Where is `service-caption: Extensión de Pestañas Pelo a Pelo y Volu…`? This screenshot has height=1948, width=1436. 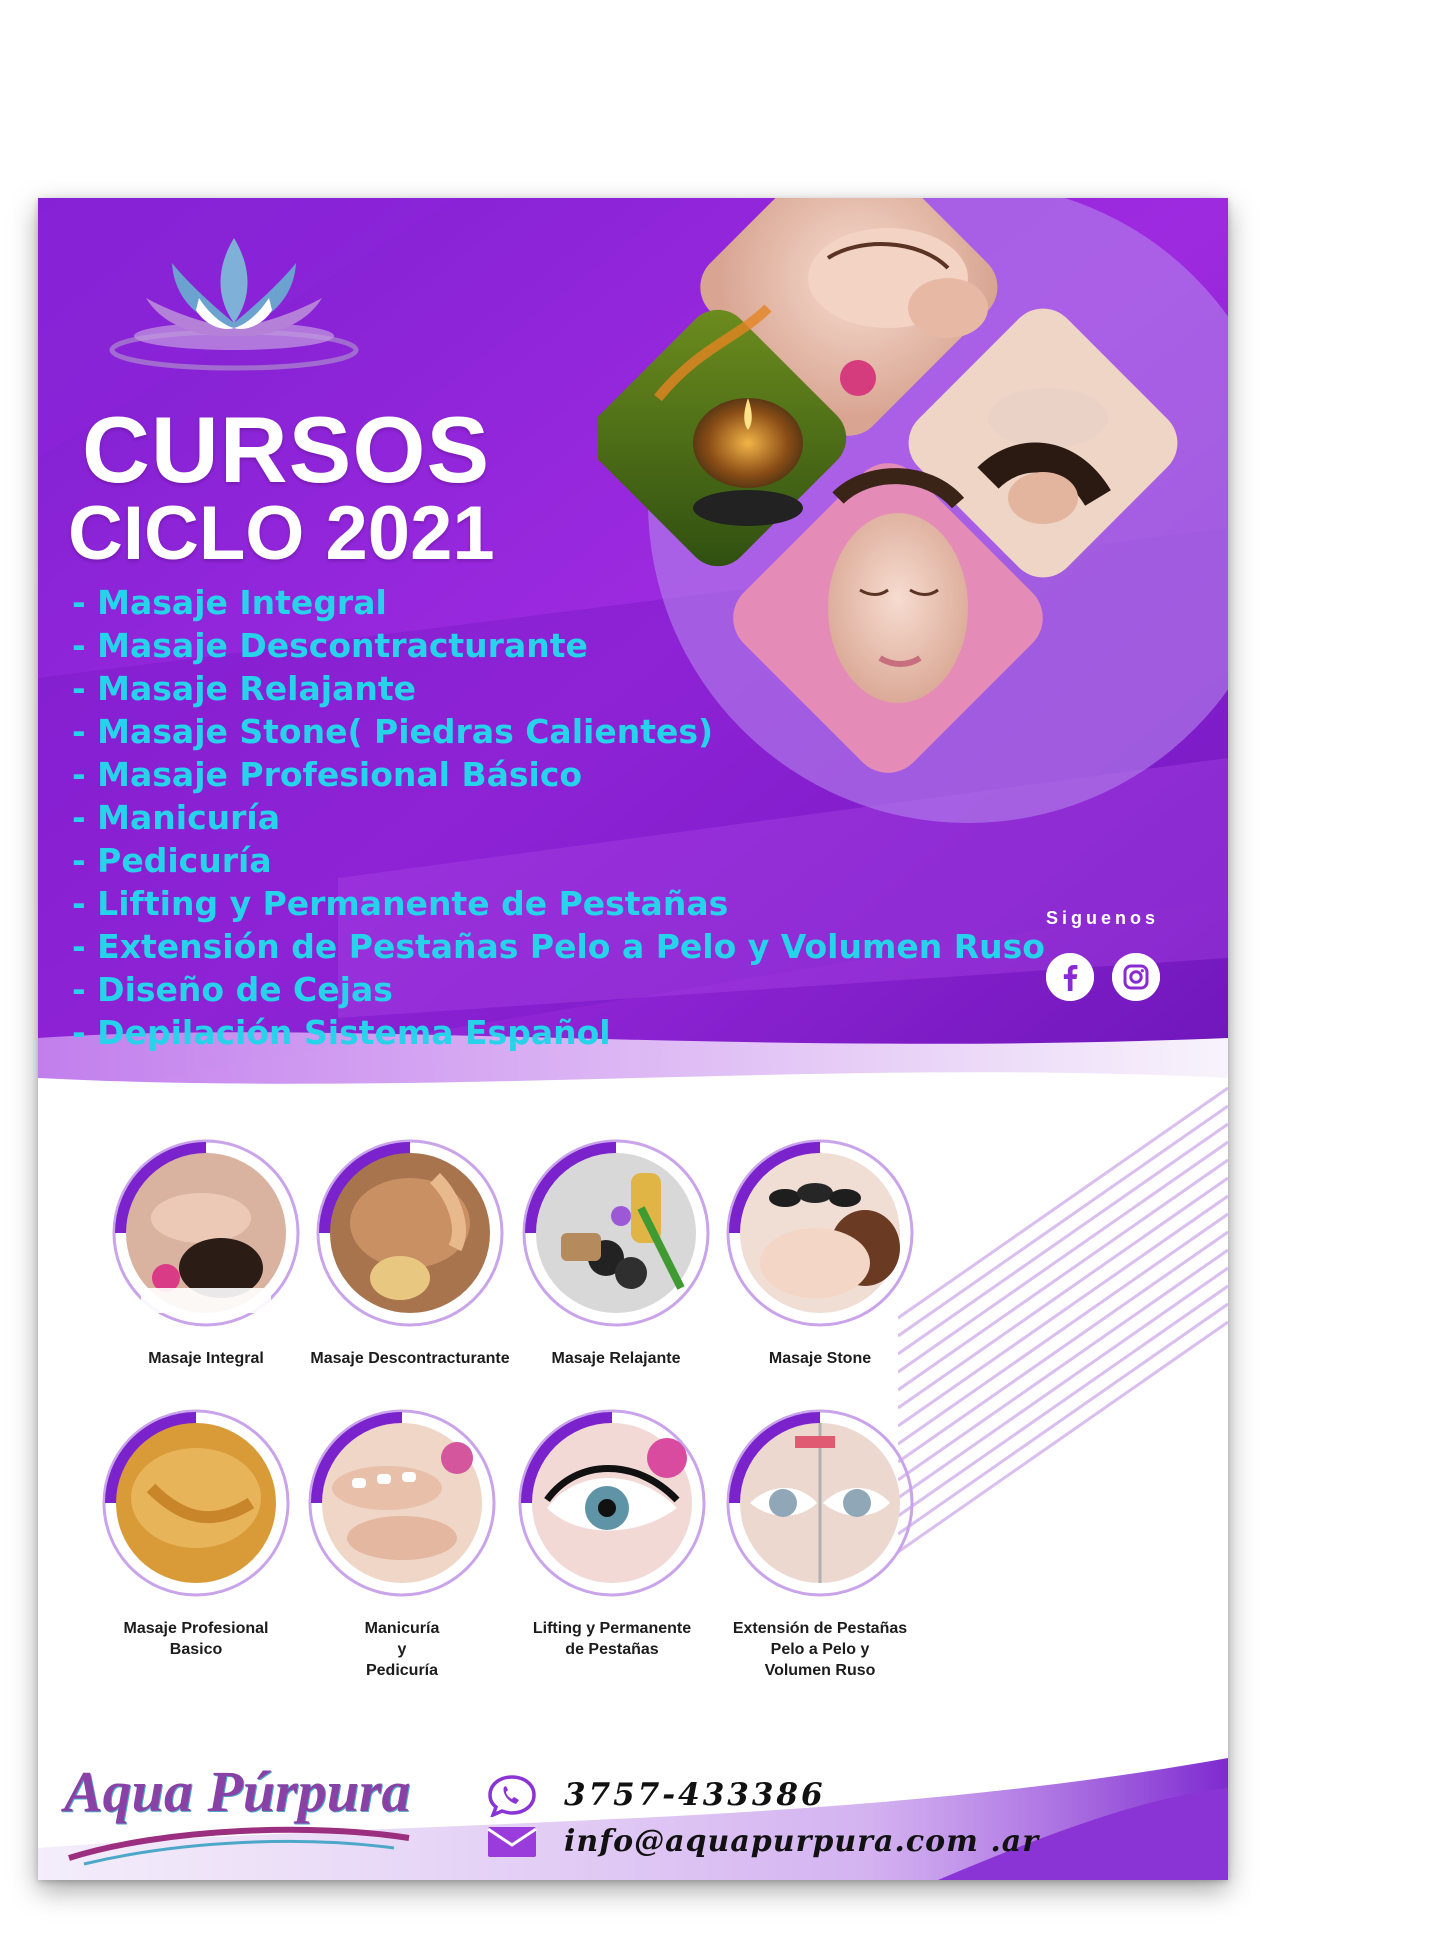
service-caption: Extensión de Pestañas Pelo a Pelo y Volu… is located at coordinates (820, 1649).